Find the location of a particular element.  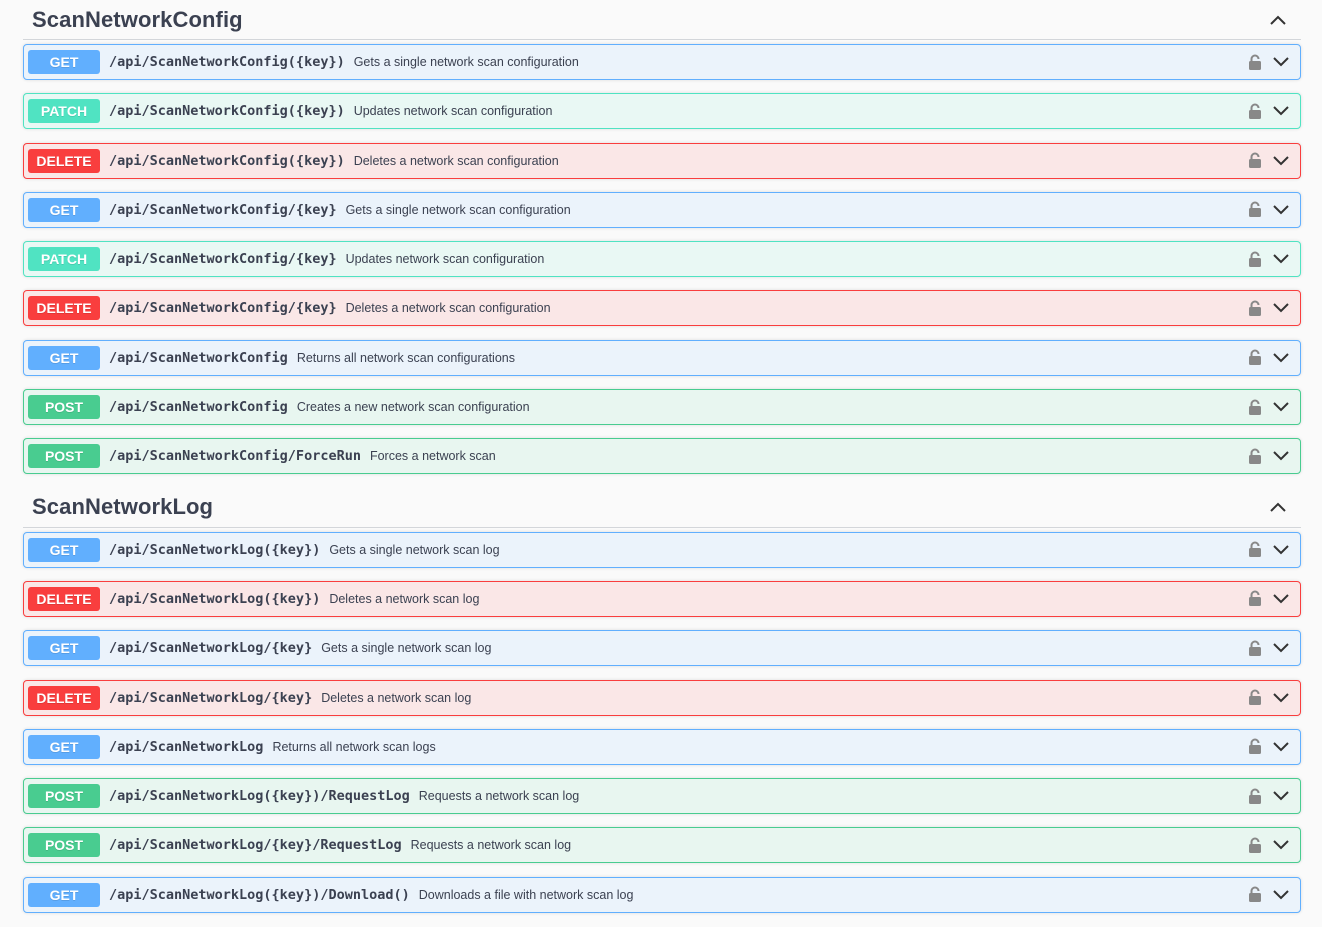

operation-summary: Creates a new network scan configuration is located at coordinates (413, 407).